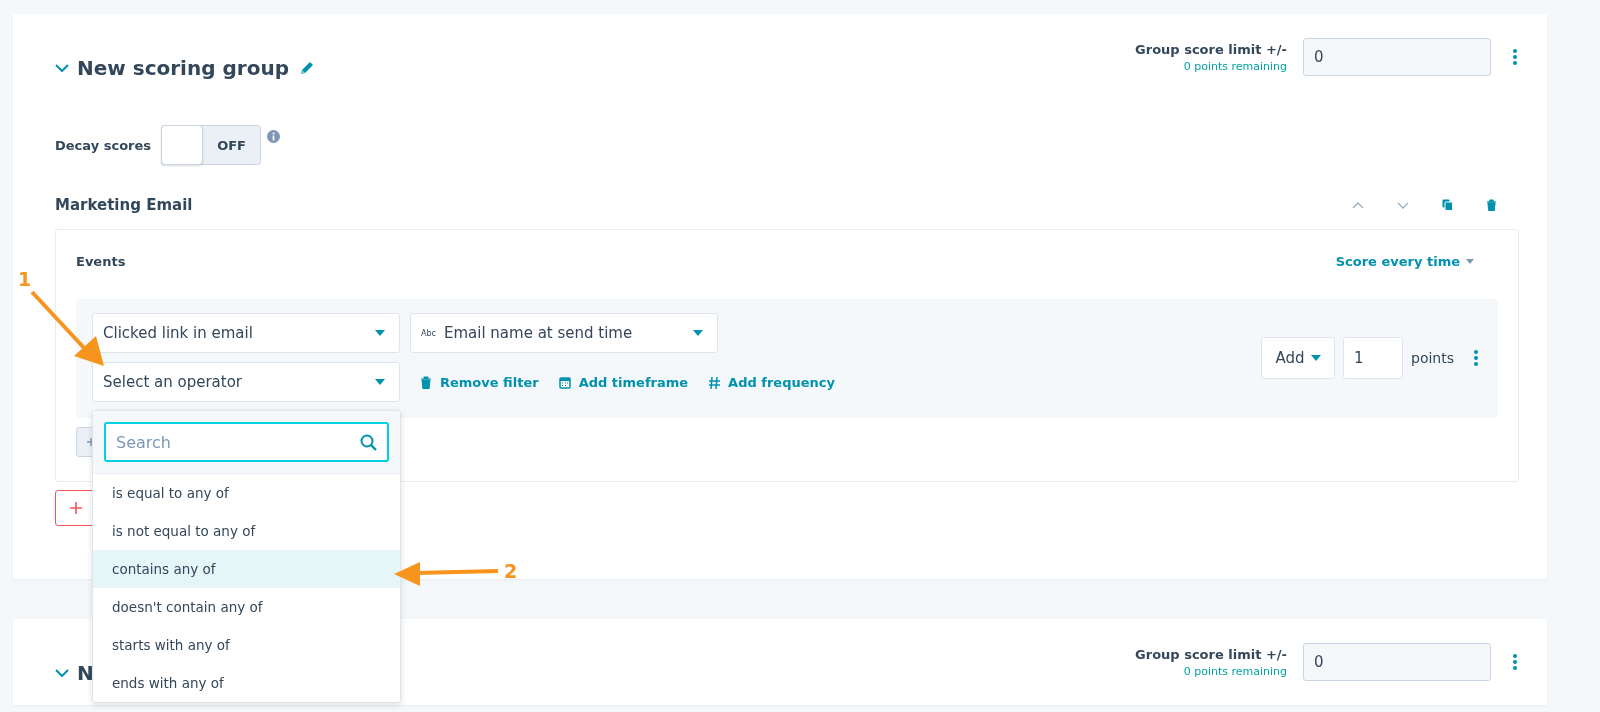  What do you see at coordinates (85, 673) in the screenshot?
I see `group-title: N` at bounding box center [85, 673].